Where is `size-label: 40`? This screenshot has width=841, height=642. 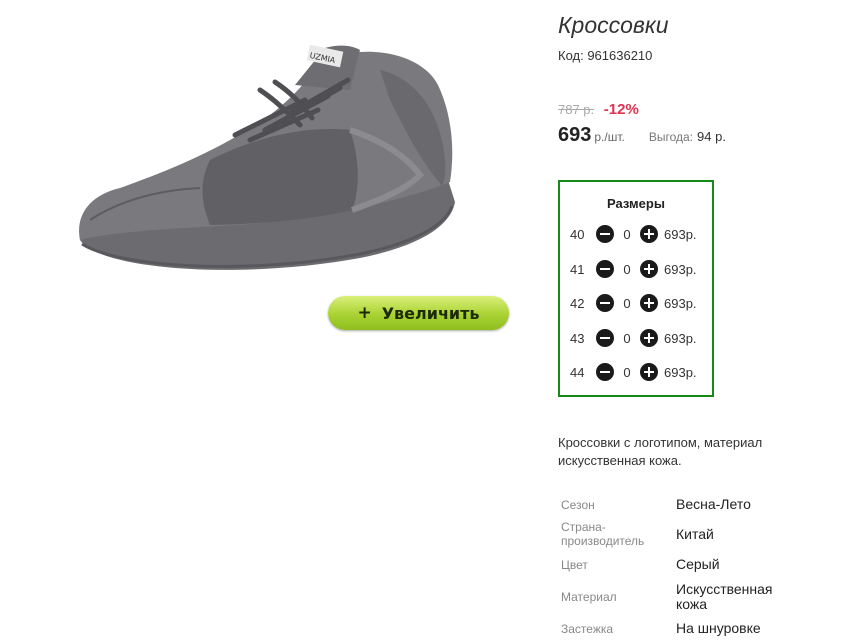
size-label: 40 is located at coordinates (577, 234).